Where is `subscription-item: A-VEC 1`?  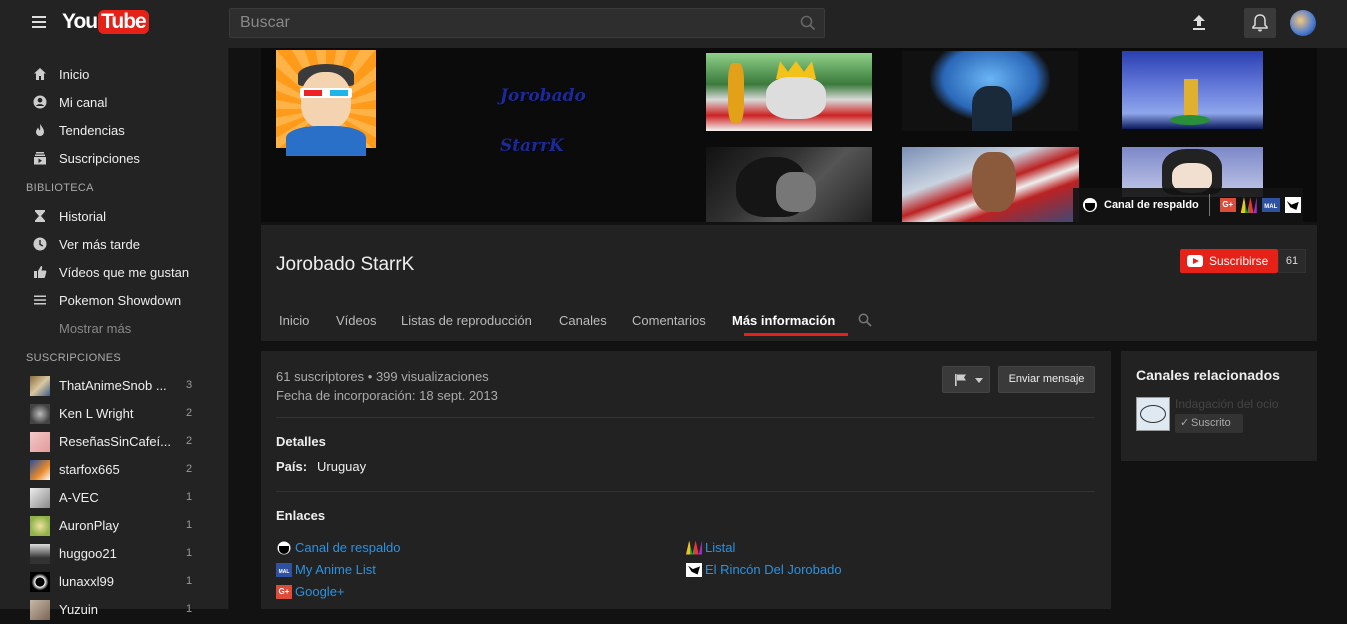
subscription-item: A-VEC 1 is located at coordinates (114, 498).